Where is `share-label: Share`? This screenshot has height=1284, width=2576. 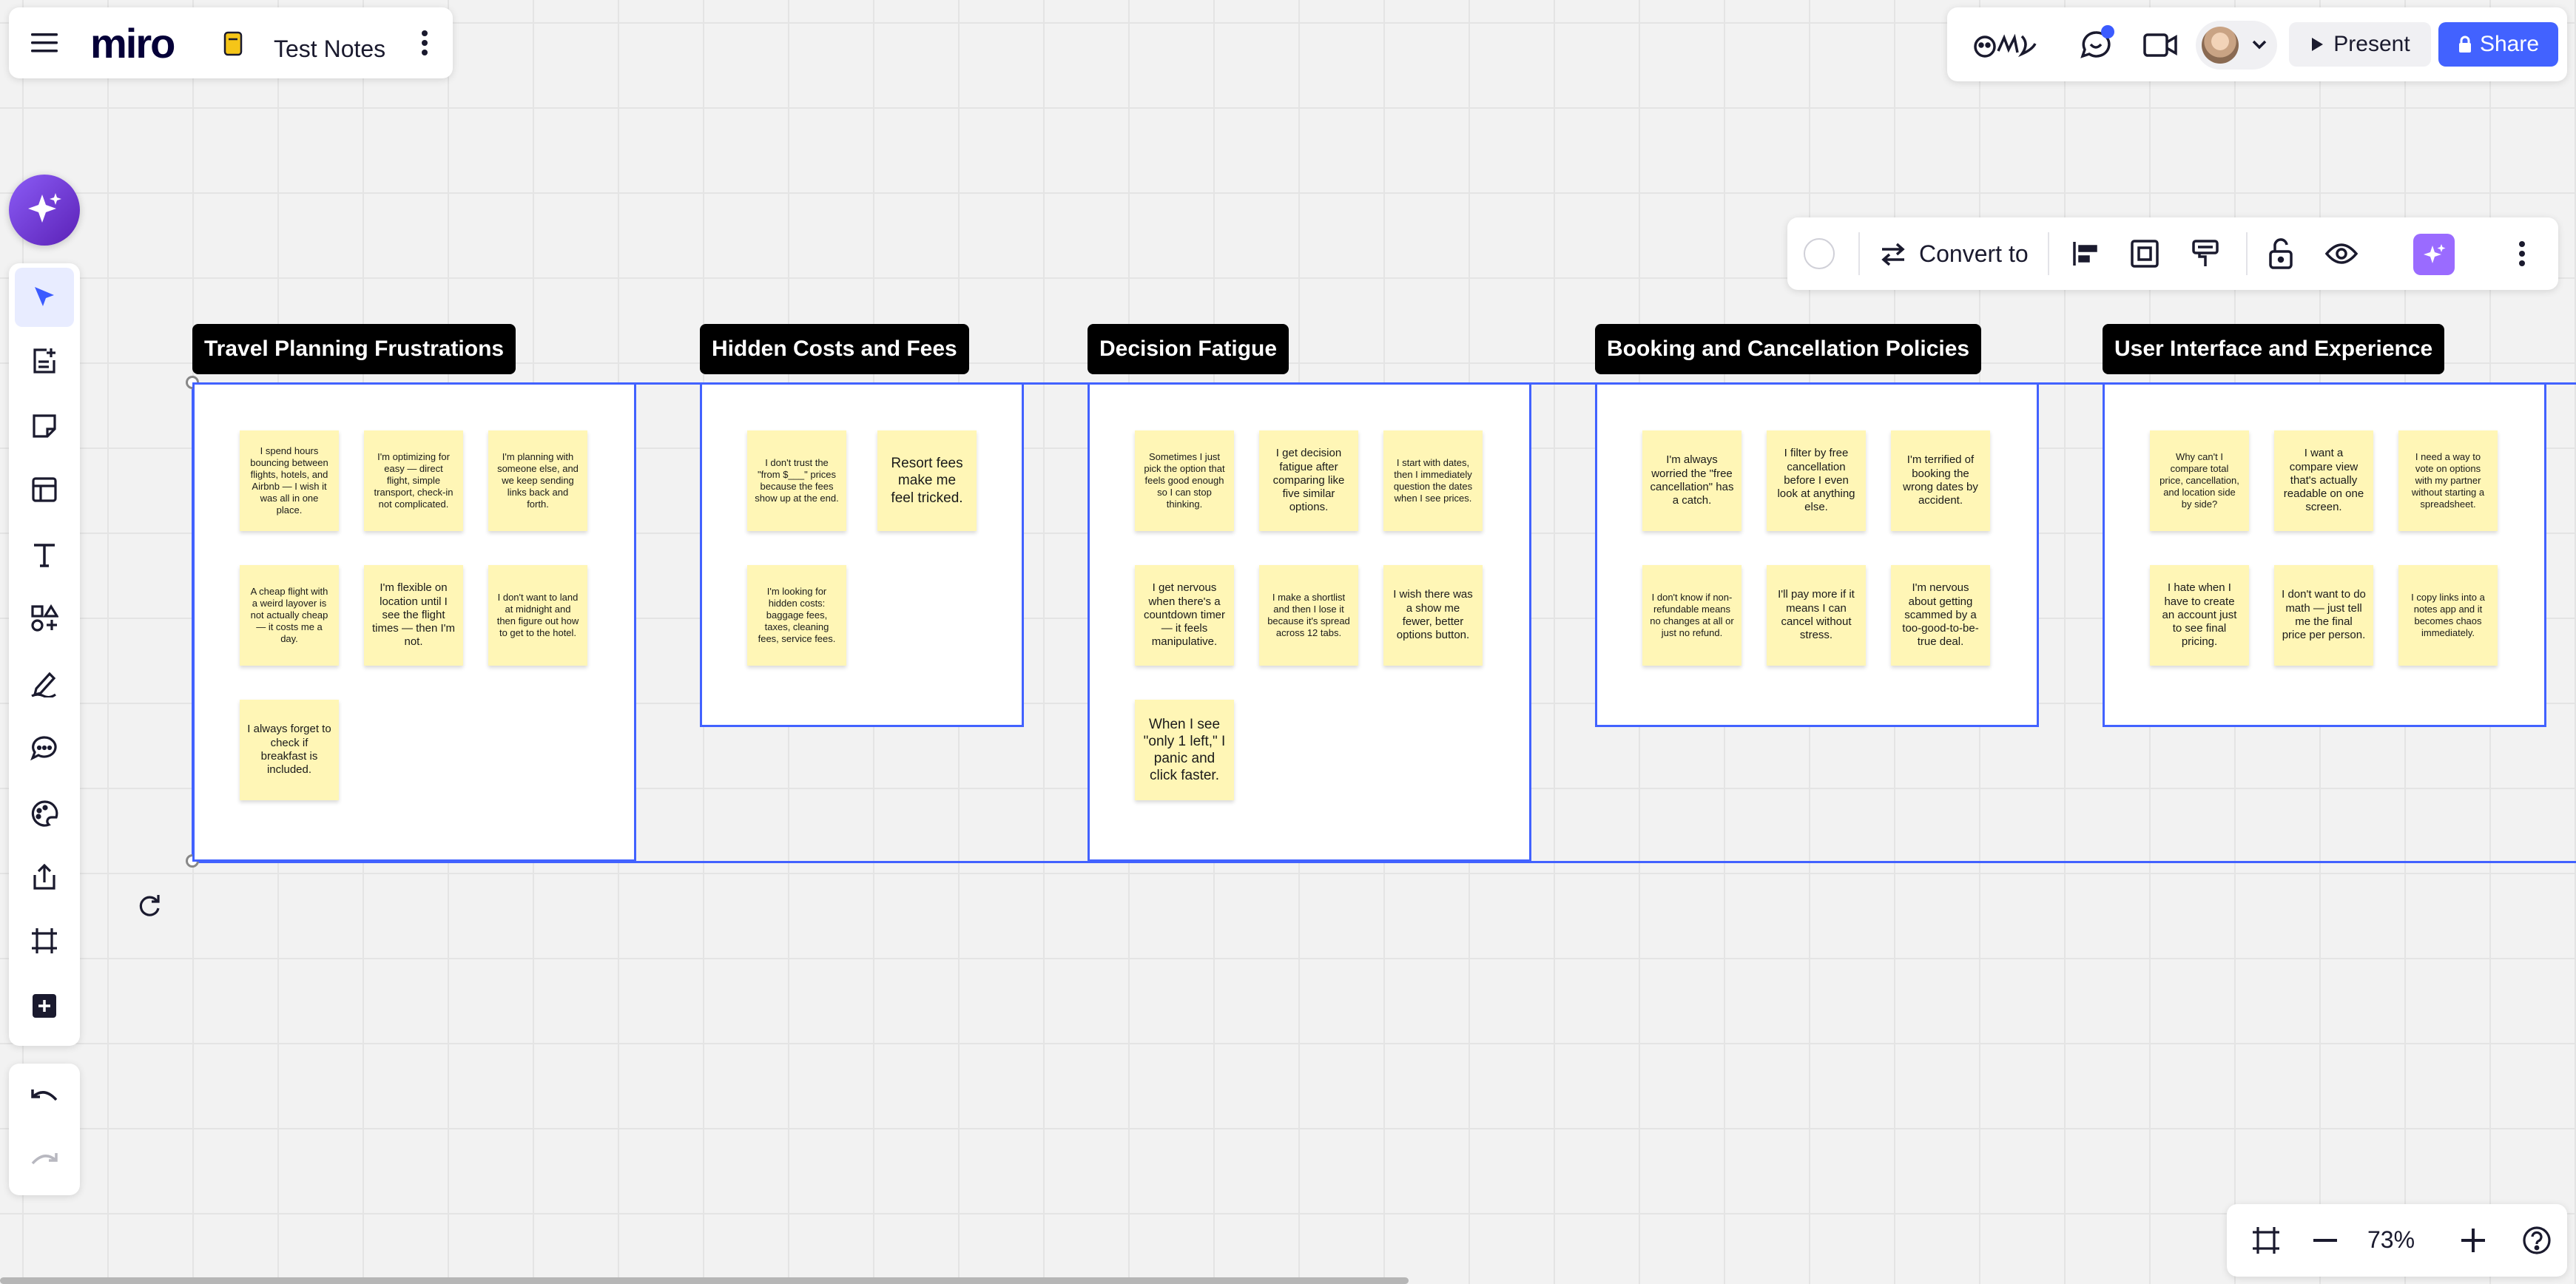
share-label: Share is located at coordinates (2509, 44).